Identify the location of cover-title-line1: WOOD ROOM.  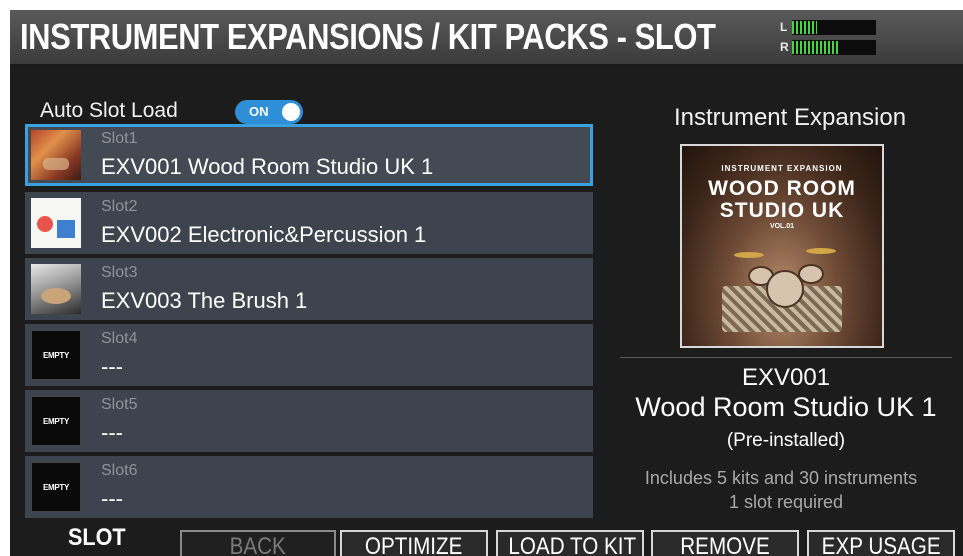
(782, 188).